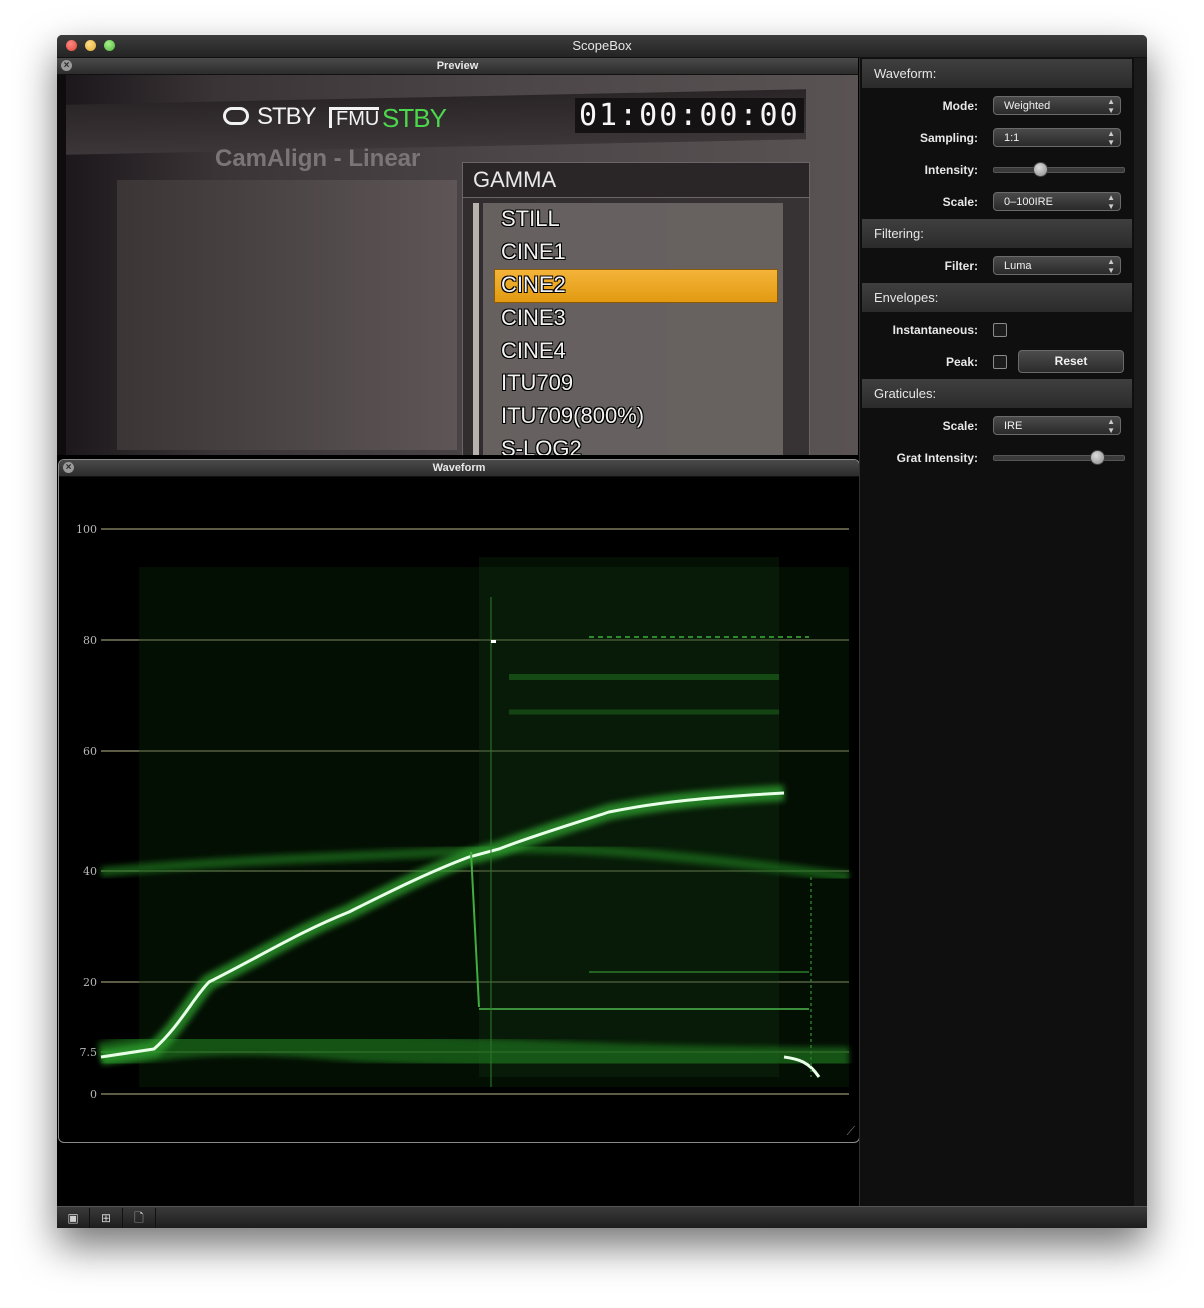  What do you see at coordinates (1057, 201) in the screenshot?
I see `scale-popup: 0–100IRE ▲ ▼` at bounding box center [1057, 201].